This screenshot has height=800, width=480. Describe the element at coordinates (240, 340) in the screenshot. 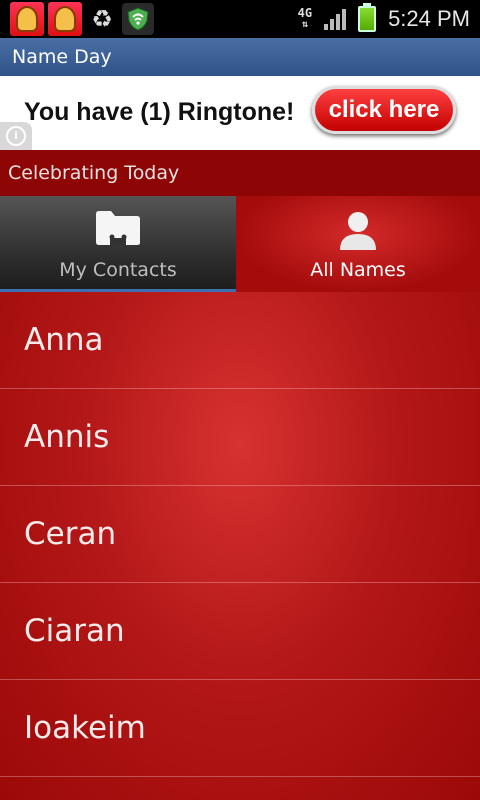

I see `list-item: Anna` at that location.